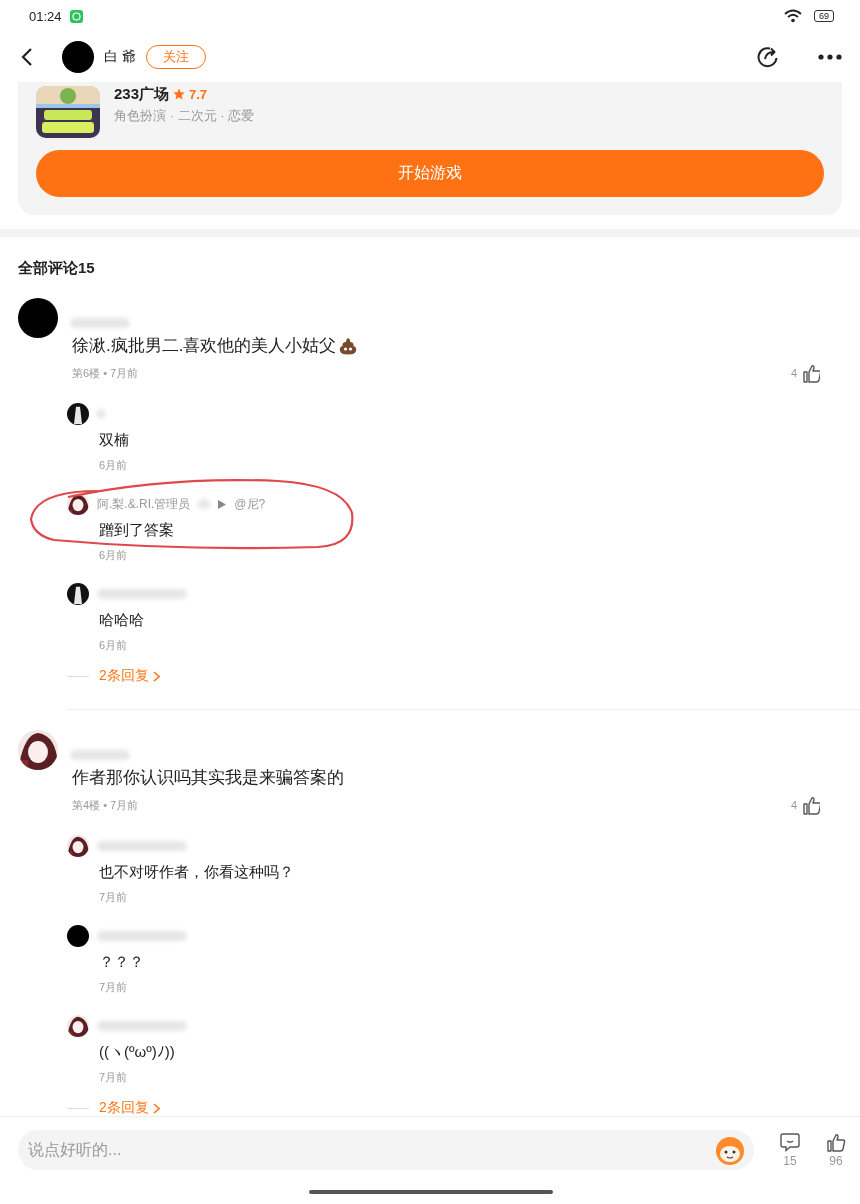  What do you see at coordinates (790, 1142) in the screenshot?
I see `comment-icon` at bounding box center [790, 1142].